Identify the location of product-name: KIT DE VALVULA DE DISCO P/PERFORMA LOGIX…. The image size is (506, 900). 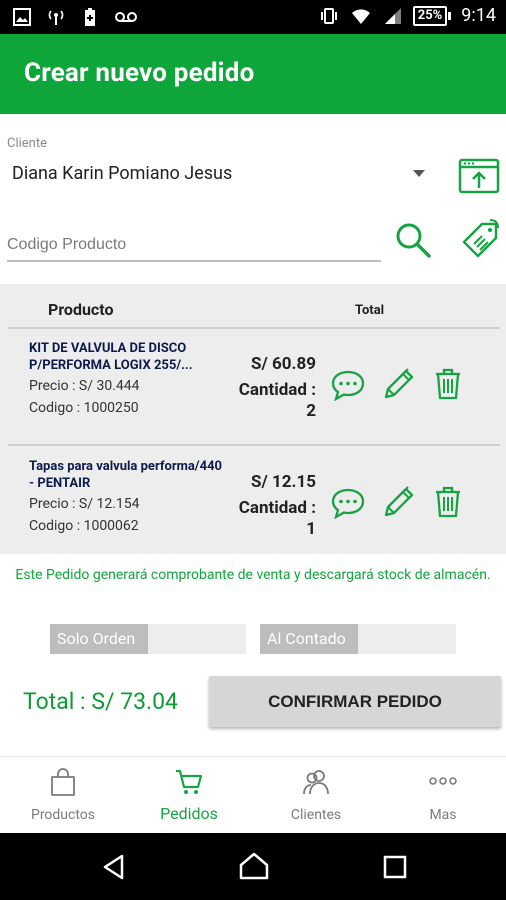
(111, 357).